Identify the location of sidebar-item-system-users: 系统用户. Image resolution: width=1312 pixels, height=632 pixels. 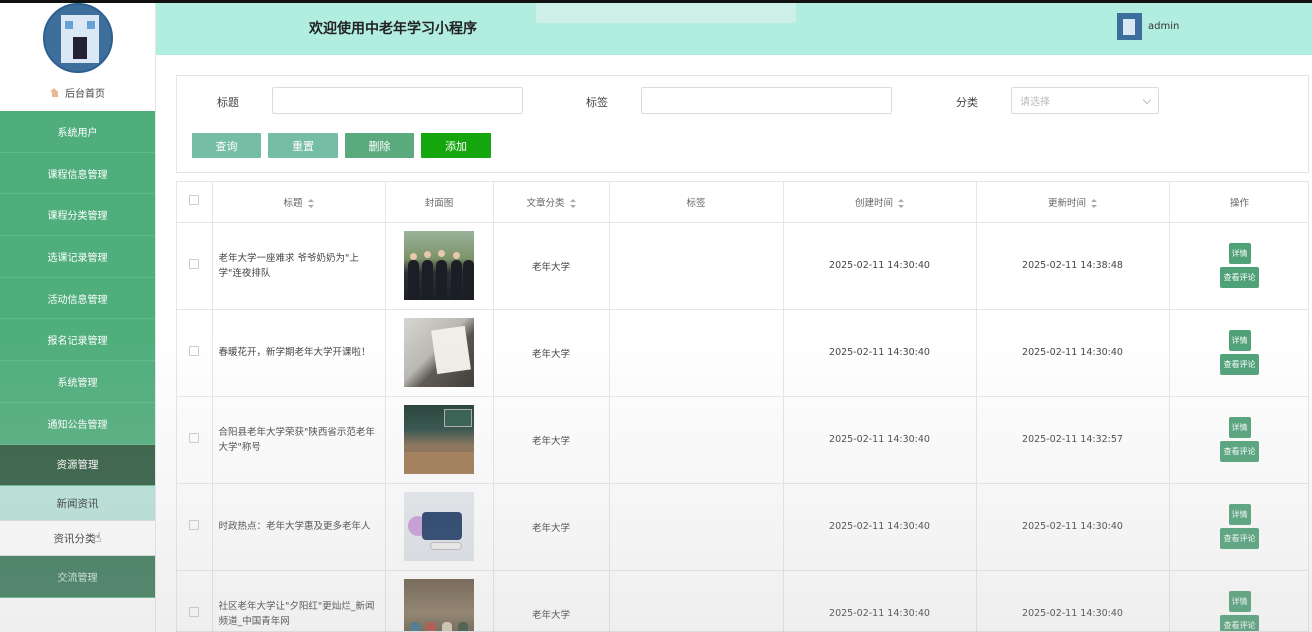
(77, 132).